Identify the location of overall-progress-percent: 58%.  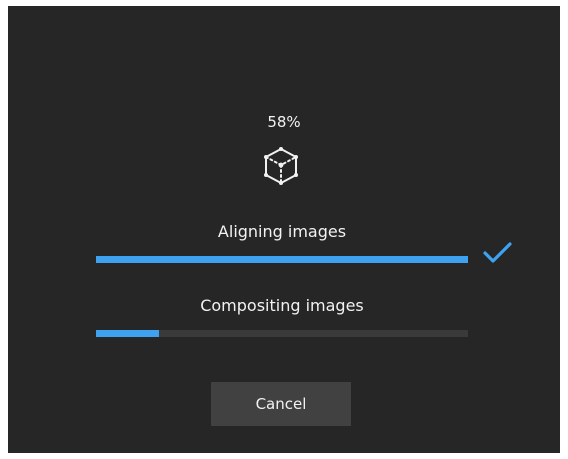
(284, 122).